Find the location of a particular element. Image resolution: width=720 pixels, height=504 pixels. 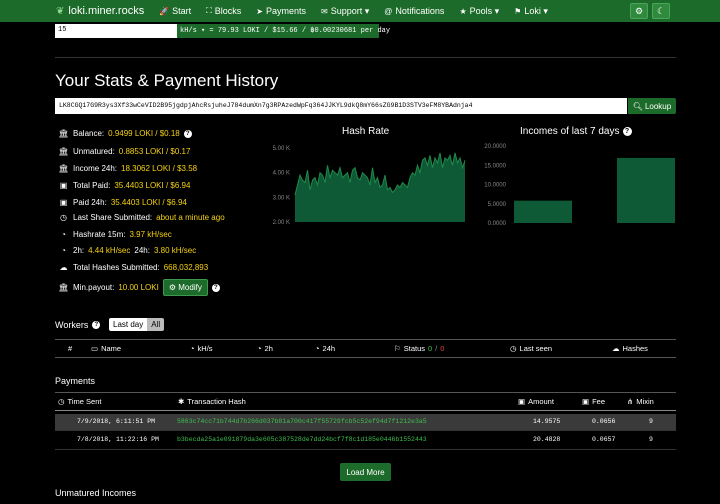

stat-label: Paid 24h: is located at coordinates (90, 202).